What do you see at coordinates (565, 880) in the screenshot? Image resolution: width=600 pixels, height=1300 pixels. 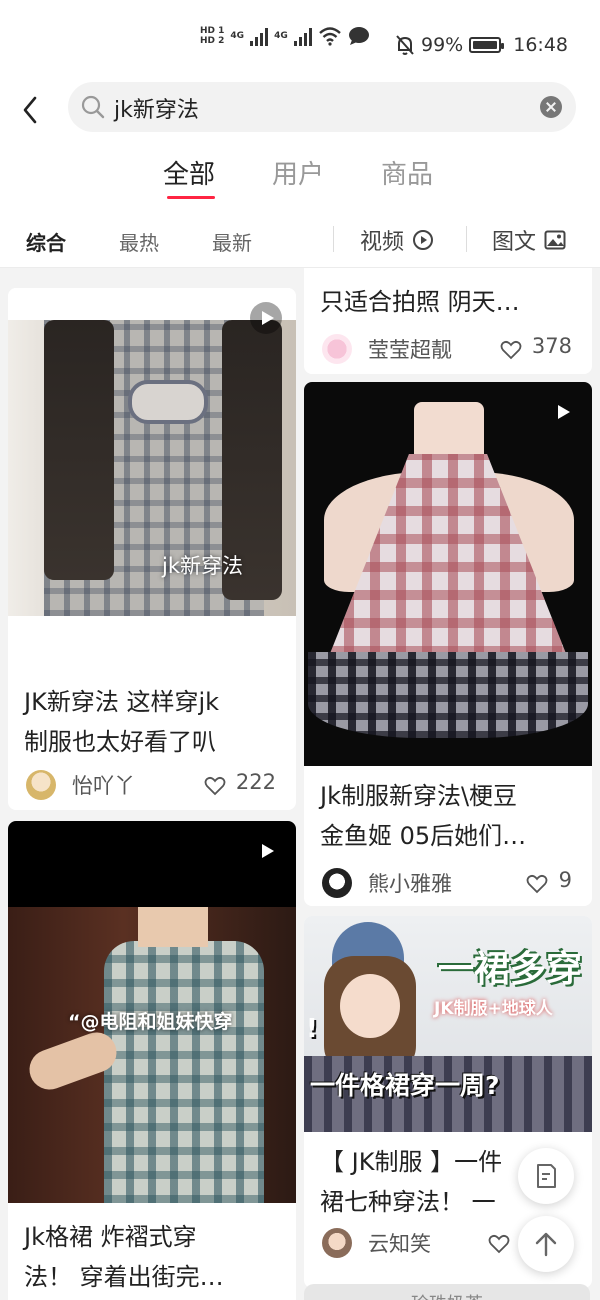 I see `like-count: 9` at bounding box center [565, 880].